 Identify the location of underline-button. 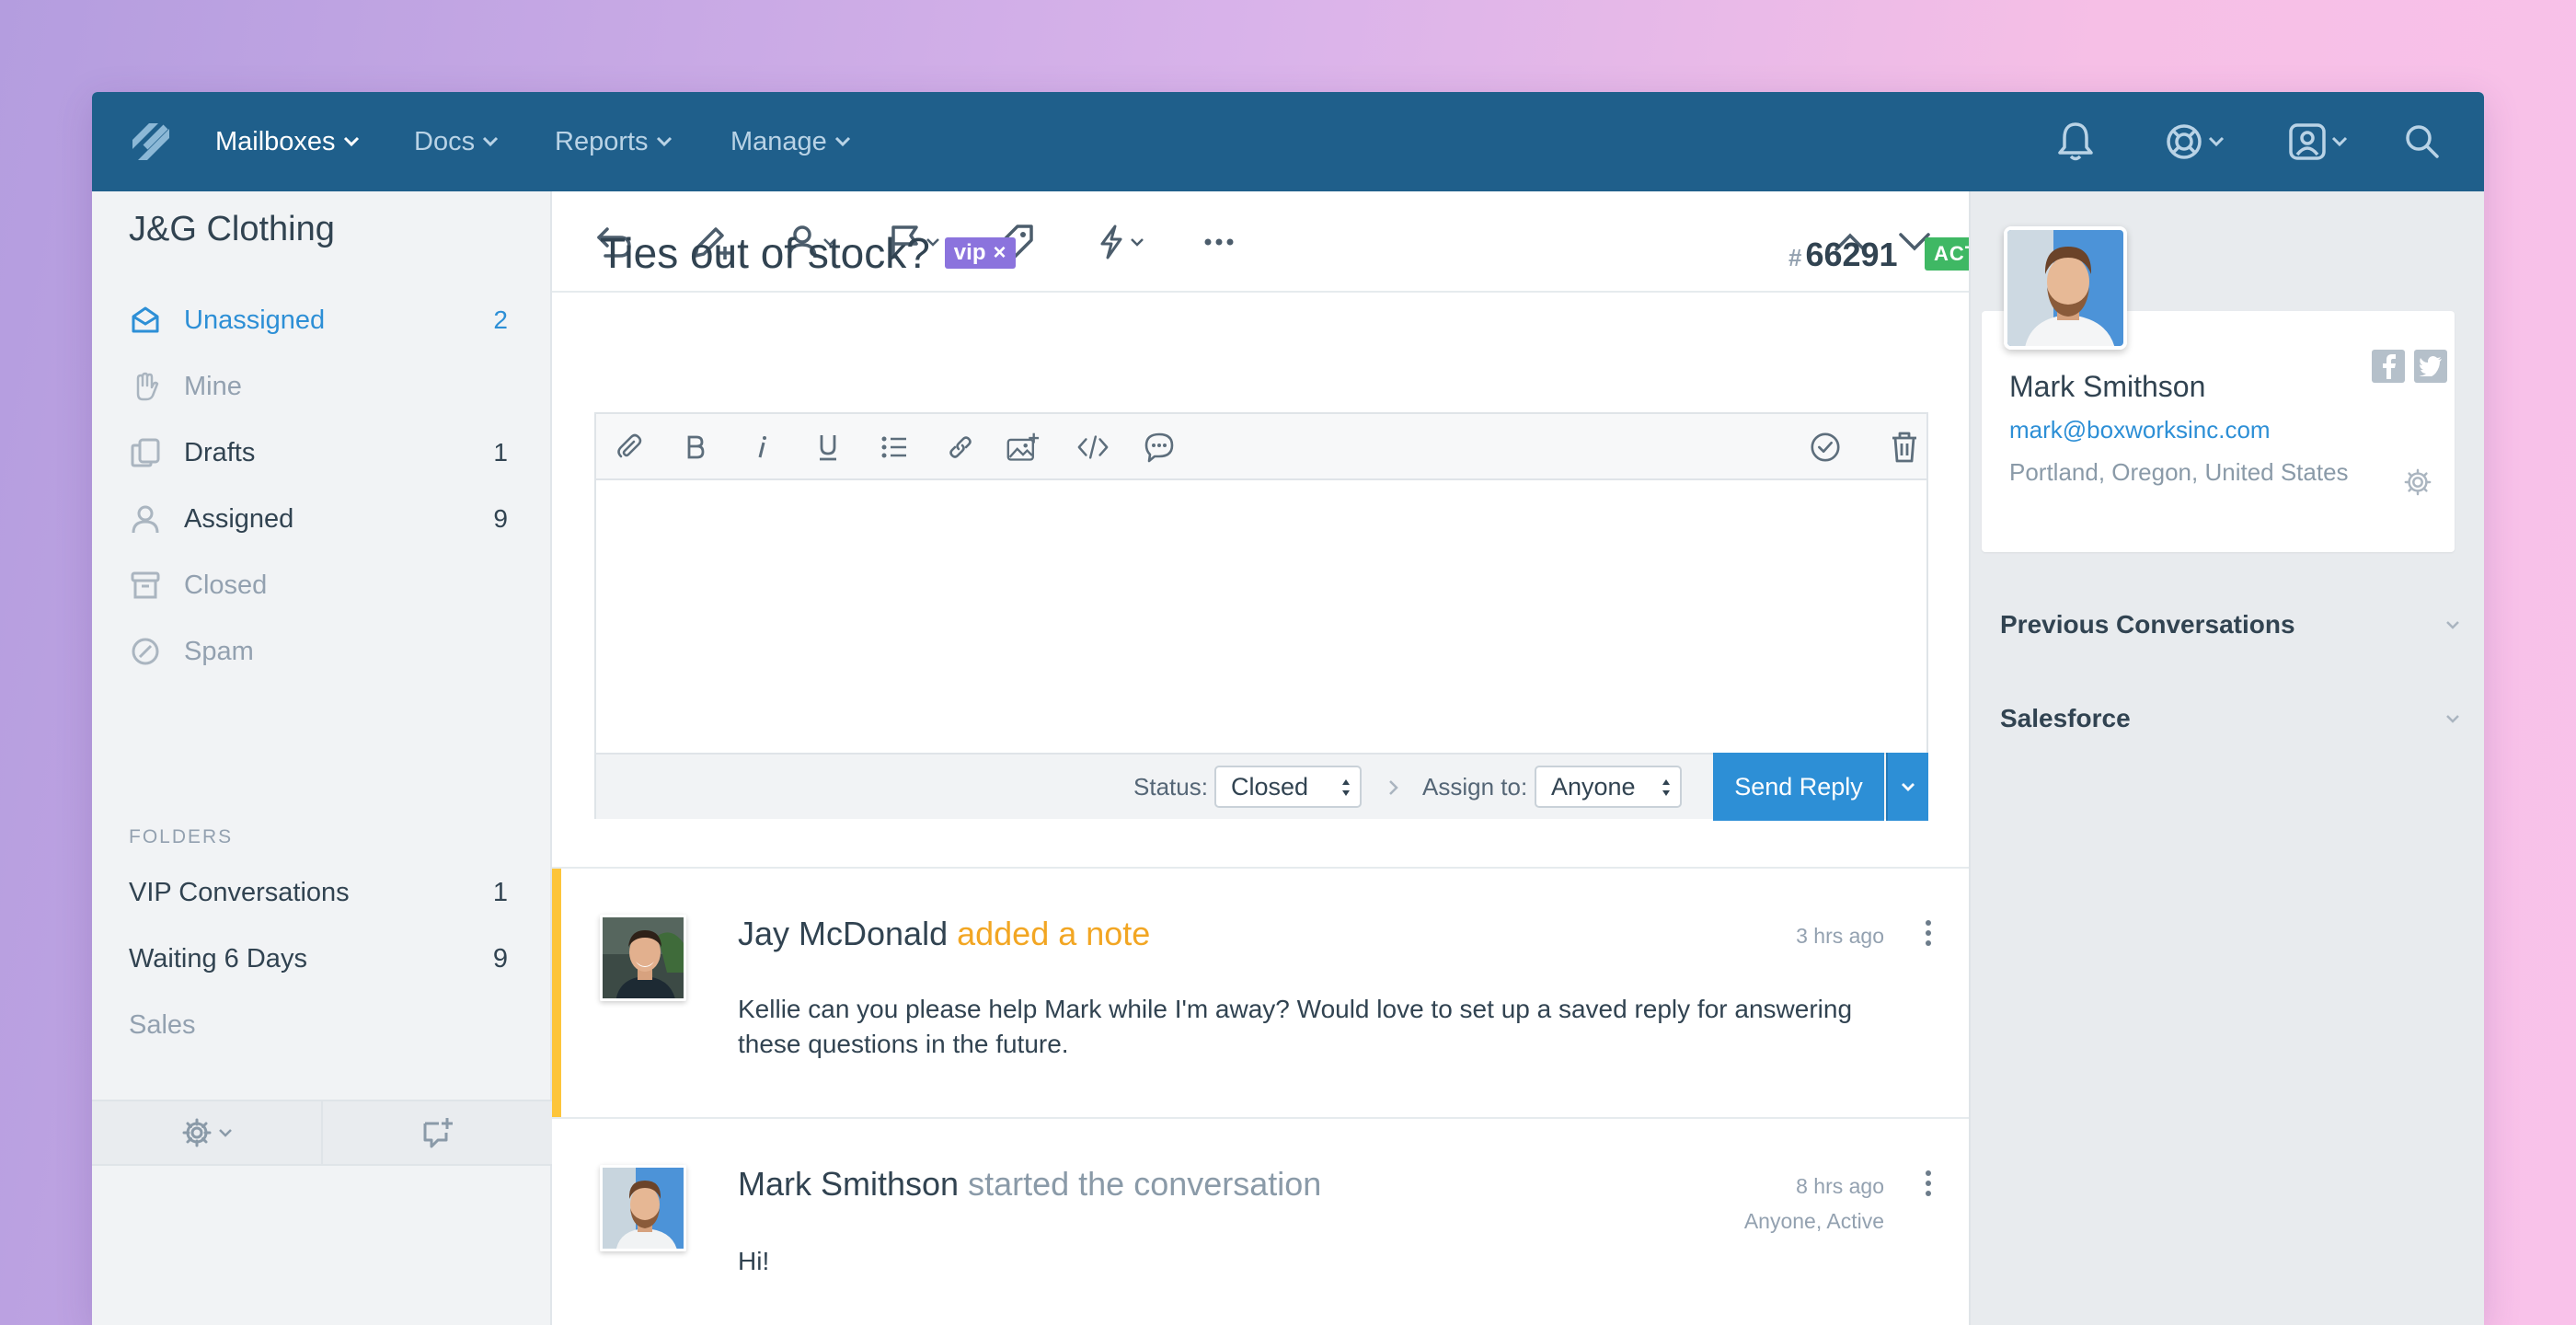
(828, 447).